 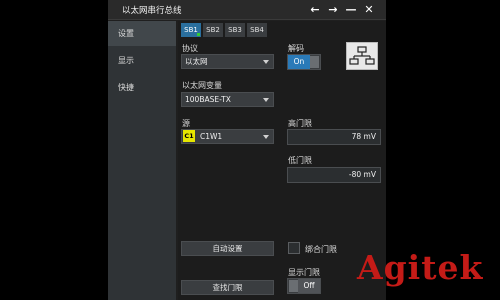 What do you see at coordinates (196, 61) in the screenshot?
I see `protocol-value: 以太网` at bounding box center [196, 61].